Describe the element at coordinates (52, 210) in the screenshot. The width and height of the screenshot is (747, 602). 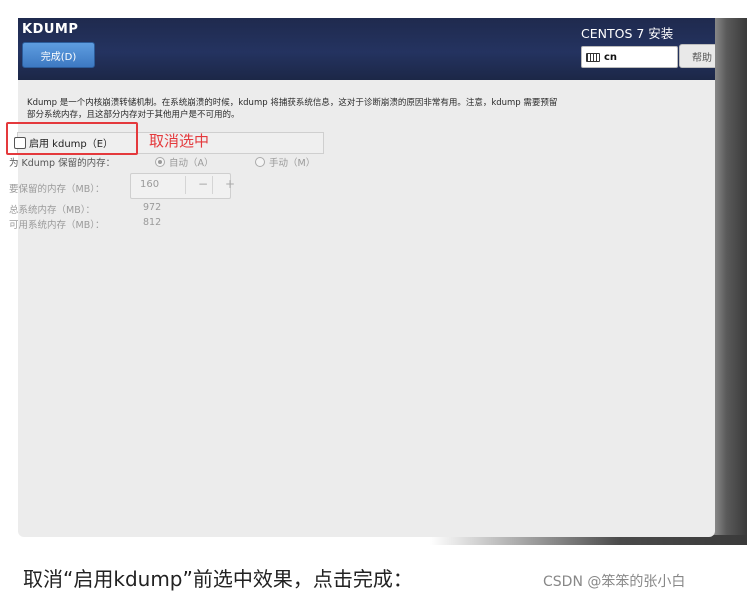
I see `total-memory-label: 总系统内存（MB）：` at that location.